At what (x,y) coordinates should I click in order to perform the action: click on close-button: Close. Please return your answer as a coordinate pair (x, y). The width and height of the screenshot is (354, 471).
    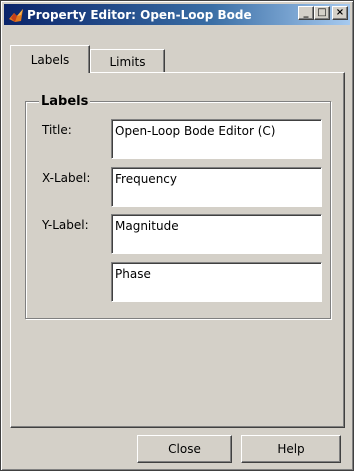
    Looking at the image, I should click on (184, 449).